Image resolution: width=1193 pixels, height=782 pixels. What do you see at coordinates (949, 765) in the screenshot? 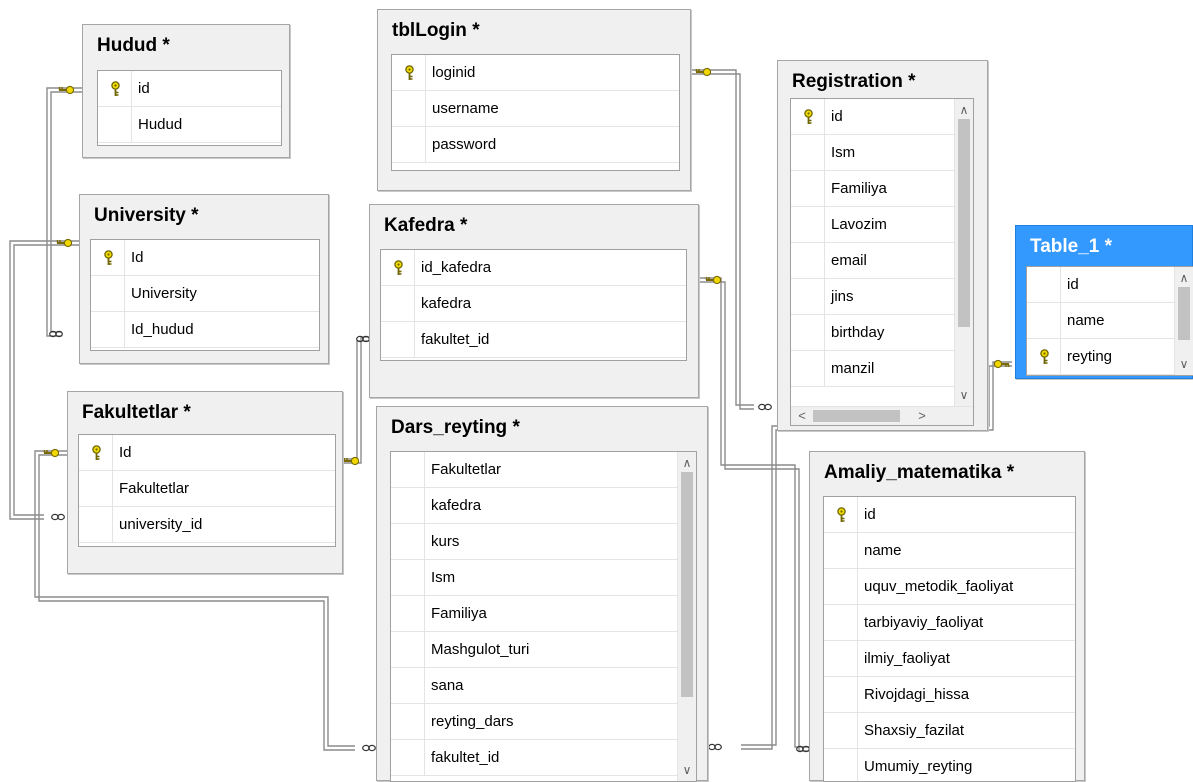
I see `column-row: Umumiy_reyting` at bounding box center [949, 765].